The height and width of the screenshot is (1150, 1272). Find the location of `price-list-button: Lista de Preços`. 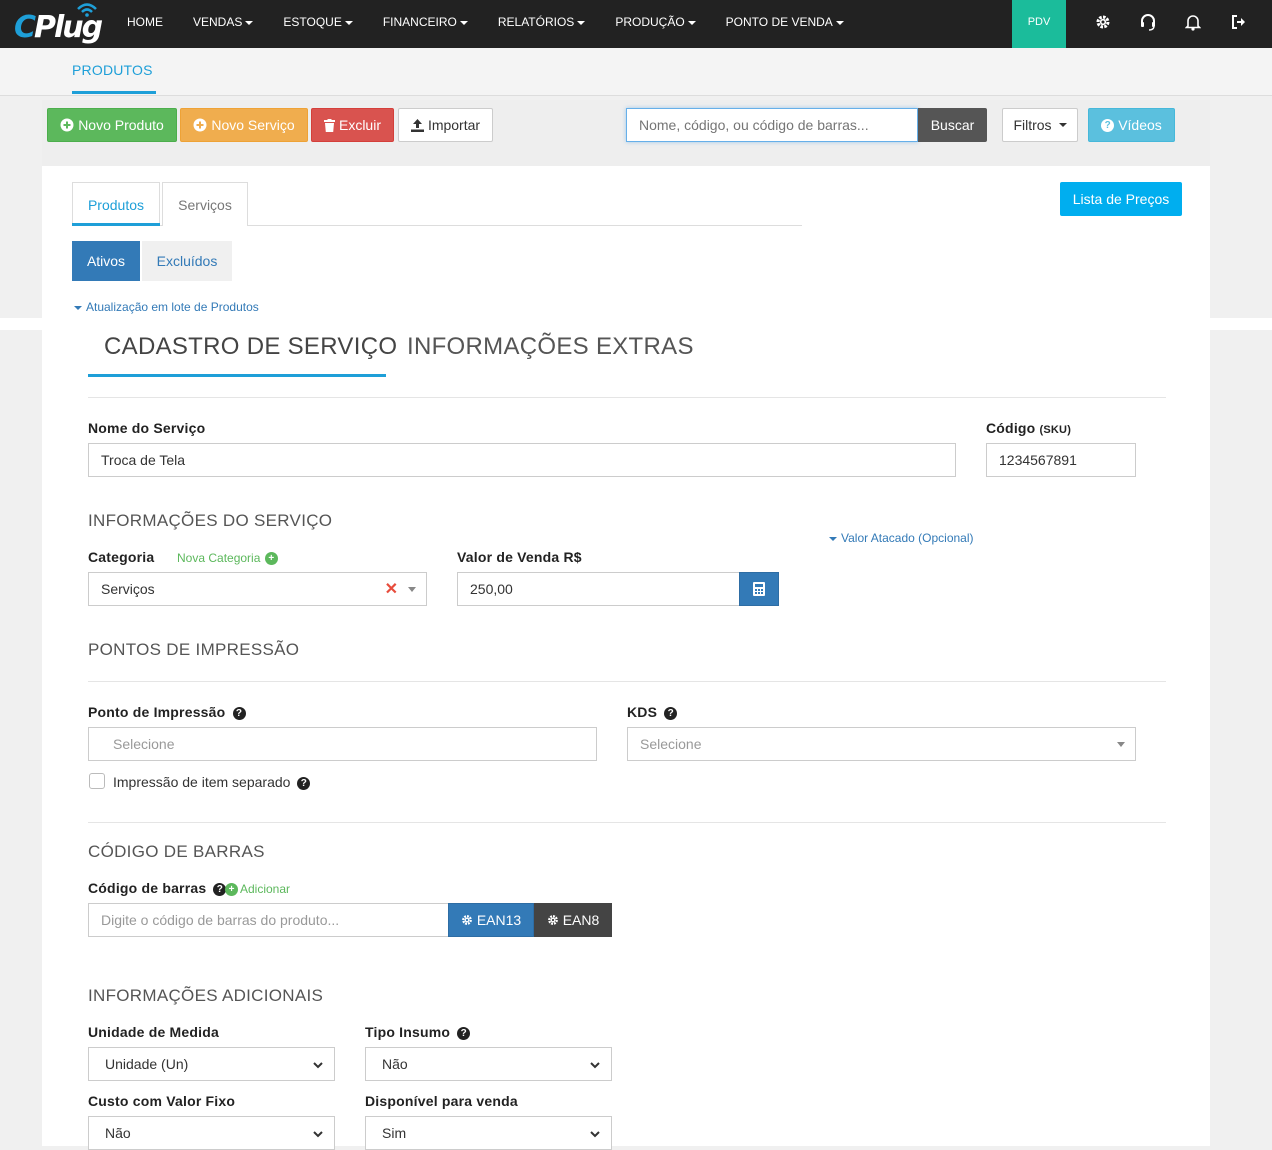

price-list-button: Lista de Preços is located at coordinates (1121, 199).